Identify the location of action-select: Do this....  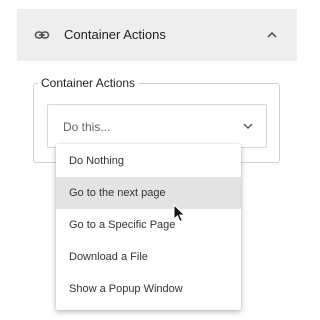
(157, 126).